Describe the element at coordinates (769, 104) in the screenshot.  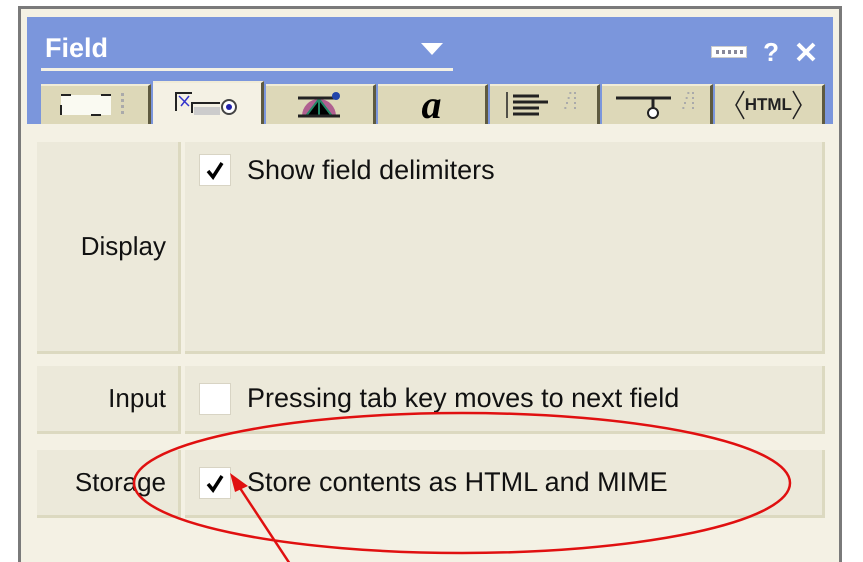
I see `tab: HTML` at that location.